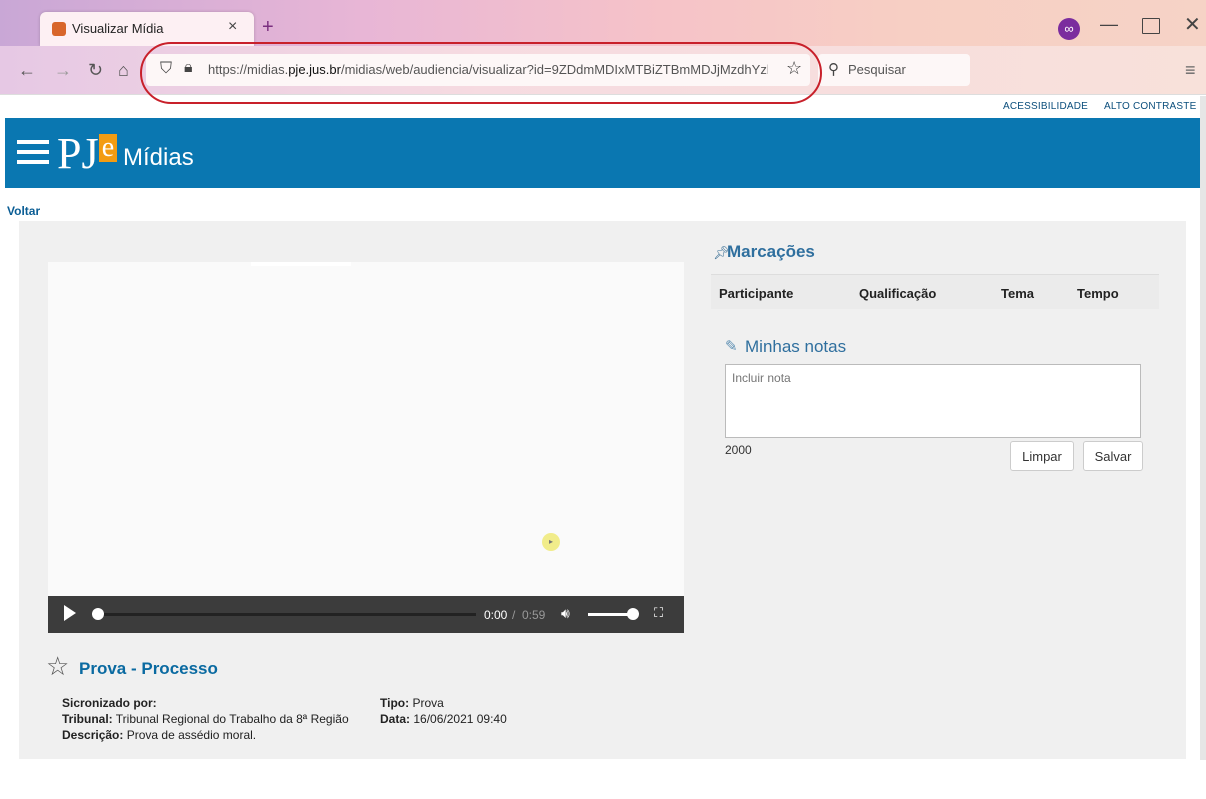  What do you see at coordinates (1042, 456) in the screenshot?
I see `clear-button: Limpar` at bounding box center [1042, 456].